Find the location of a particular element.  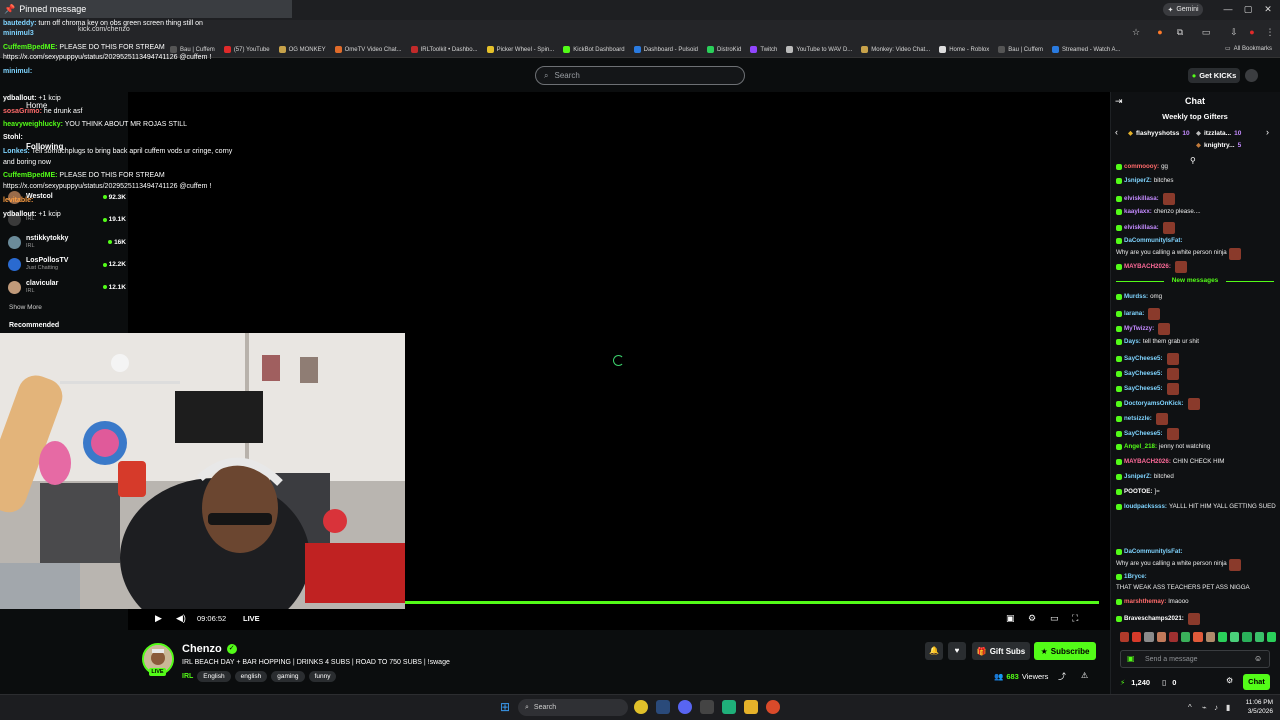

bookmark-item: DistroKid is located at coordinates (724, 49).